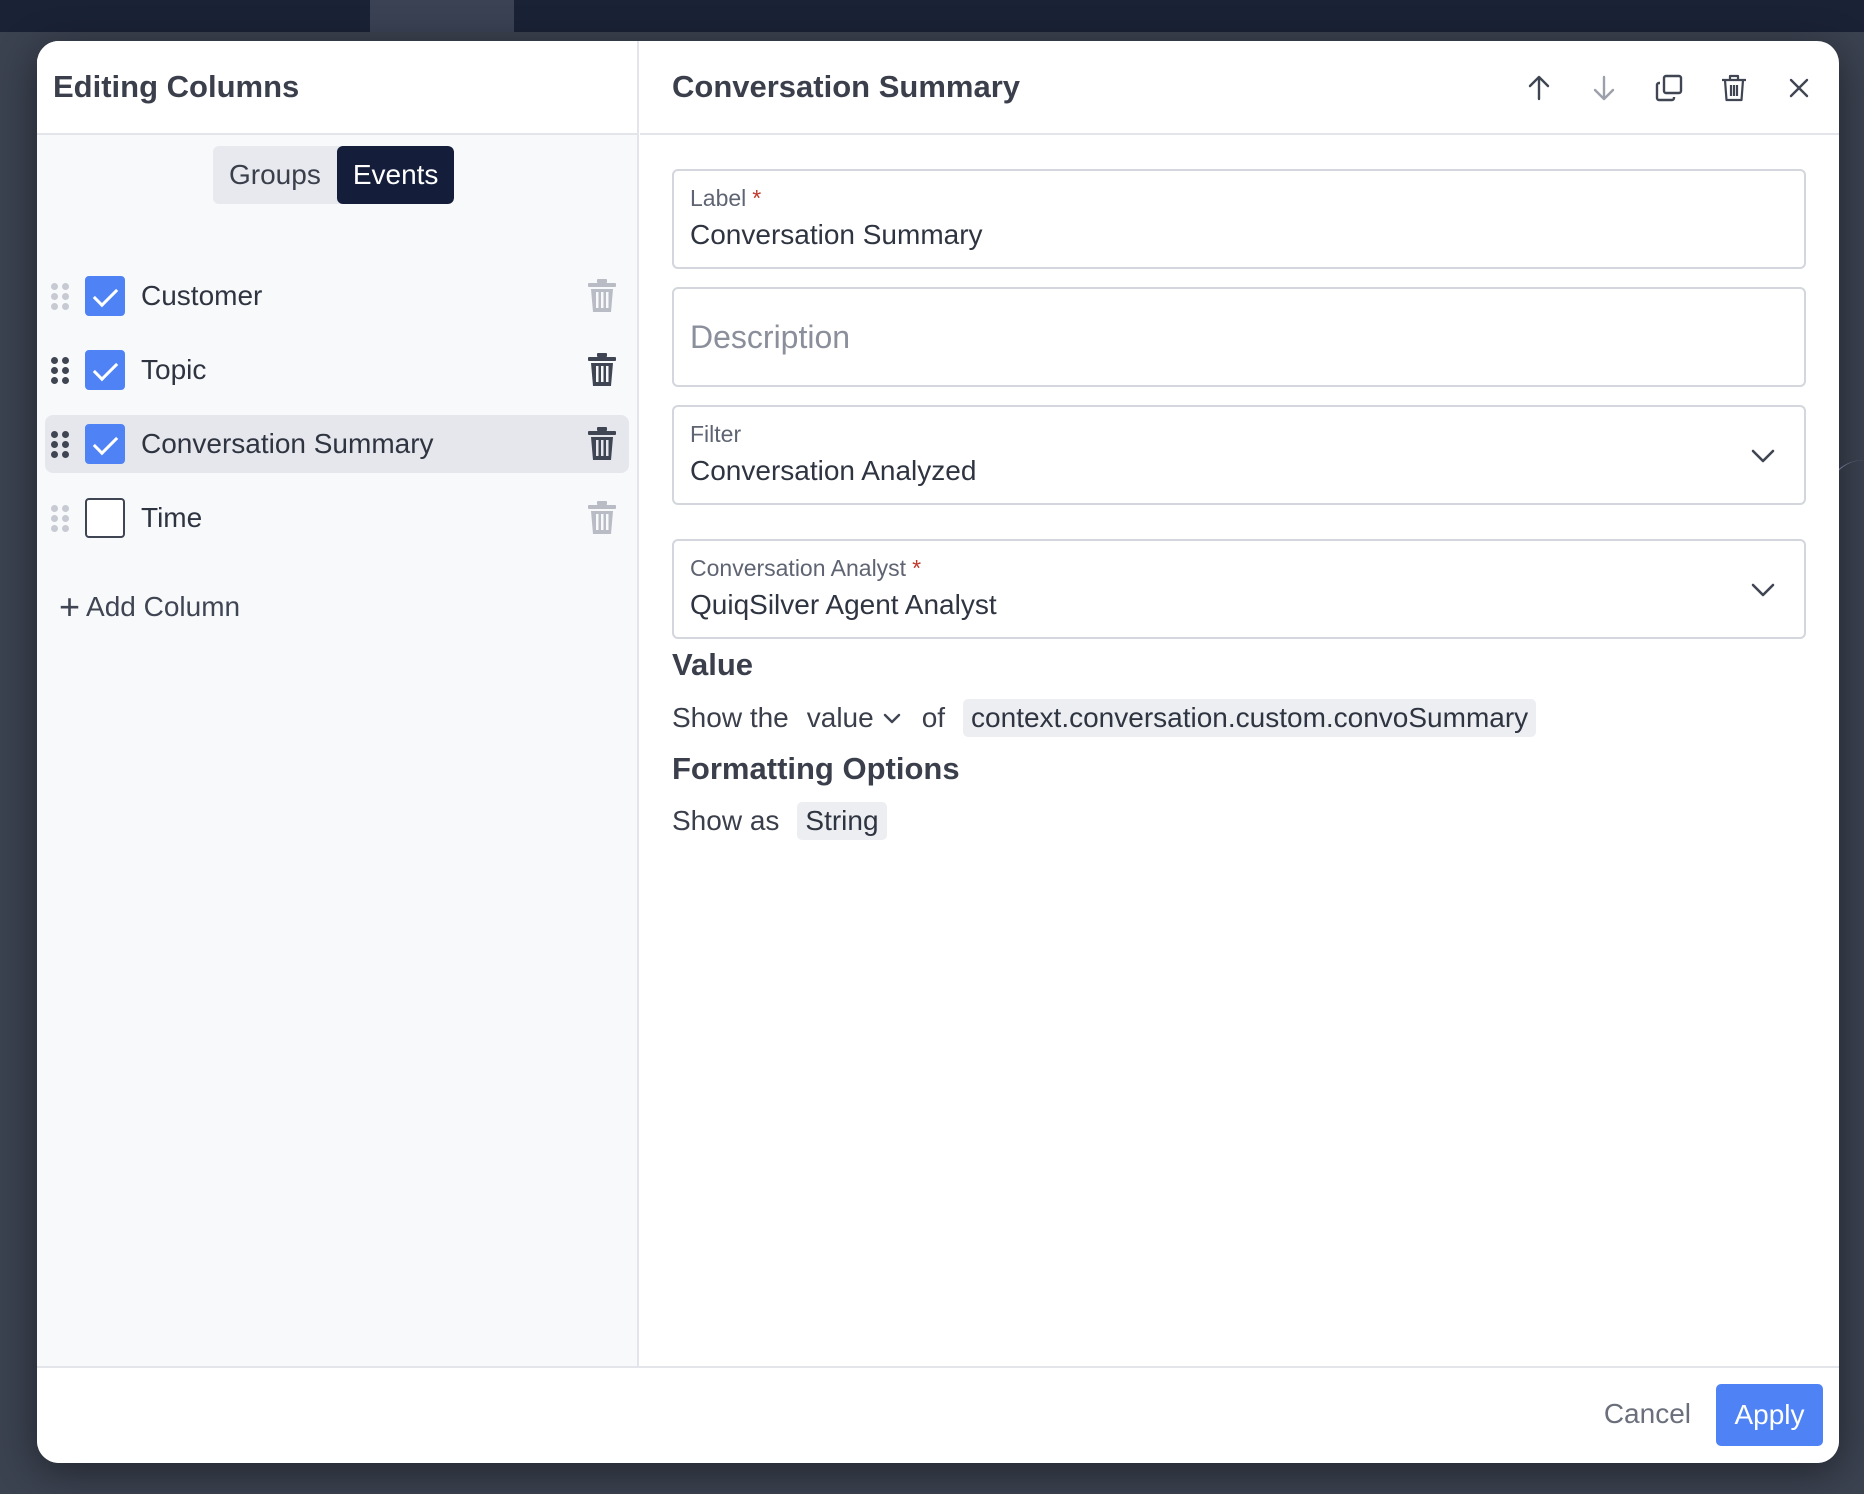 This screenshot has height=1494, width=1864. I want to click on filter-select: Filter Conversation Analyzed, so click(1239, 455).